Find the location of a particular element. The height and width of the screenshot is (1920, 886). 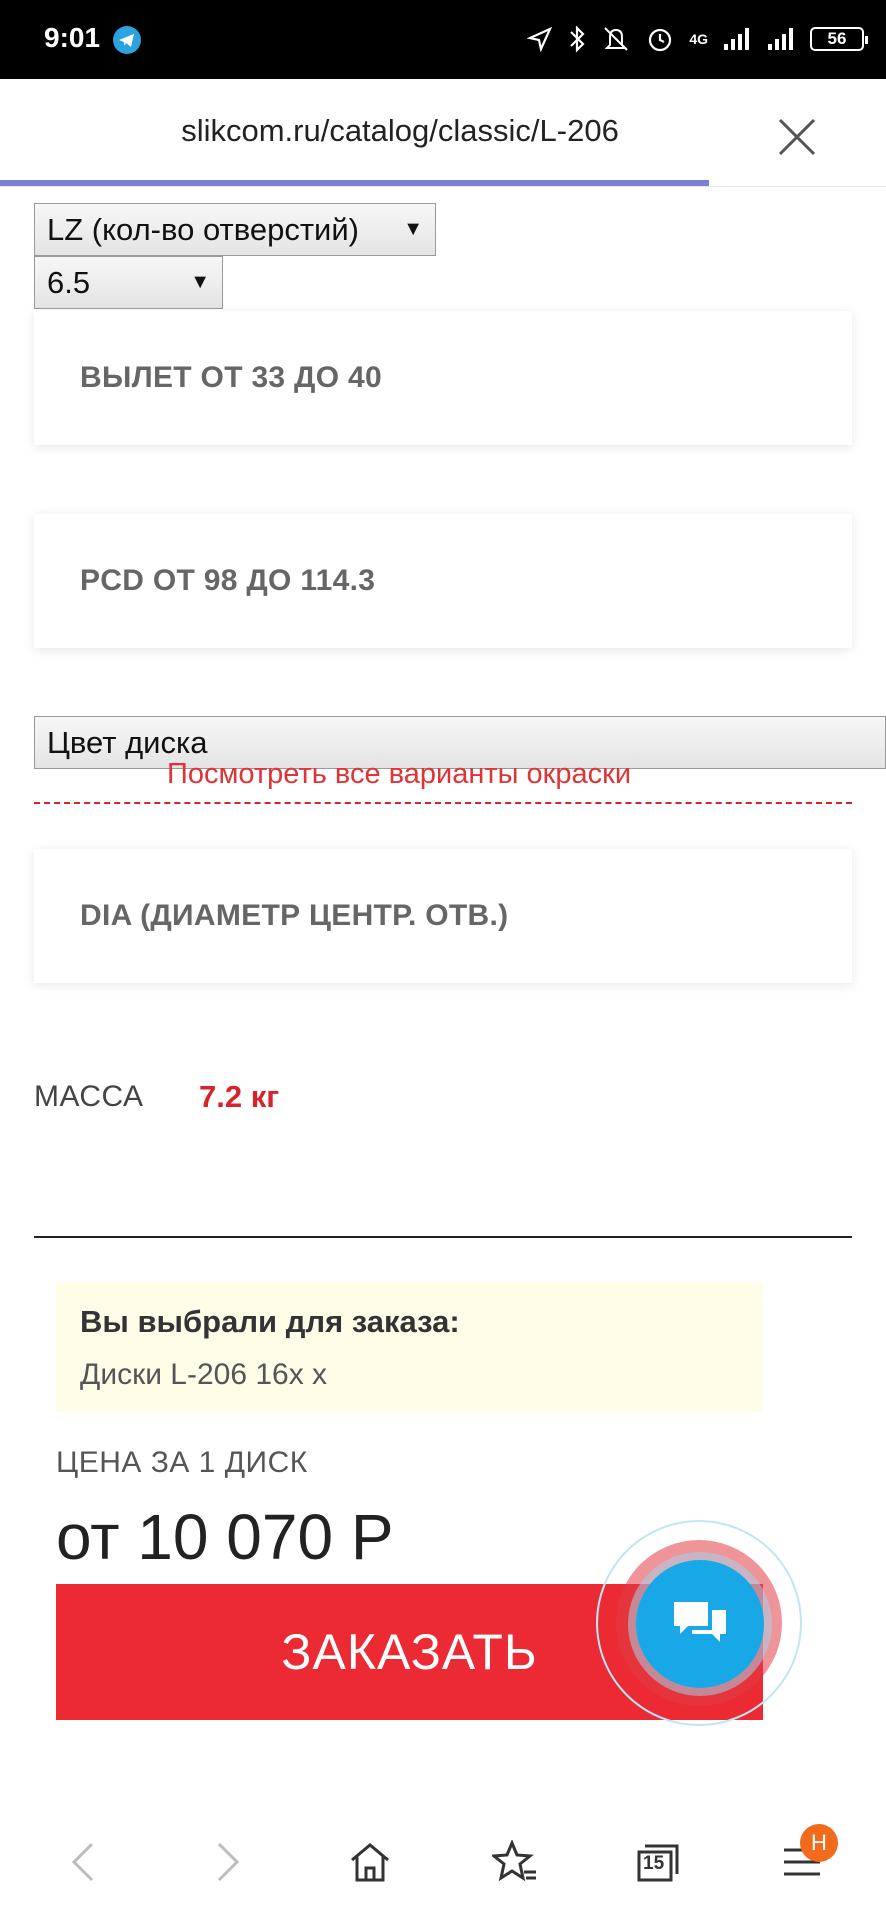

back-icon is located at coordinates (82, 1862).